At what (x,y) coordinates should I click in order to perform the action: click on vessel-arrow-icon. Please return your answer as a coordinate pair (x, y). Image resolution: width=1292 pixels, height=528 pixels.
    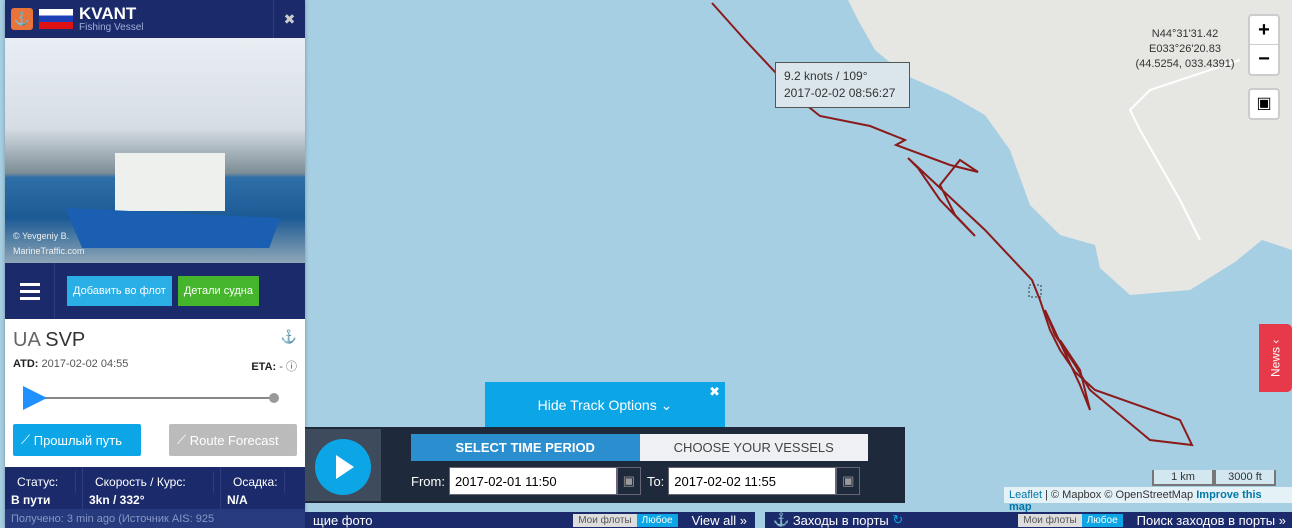
    Looking at the image, I should click on (35, 398).